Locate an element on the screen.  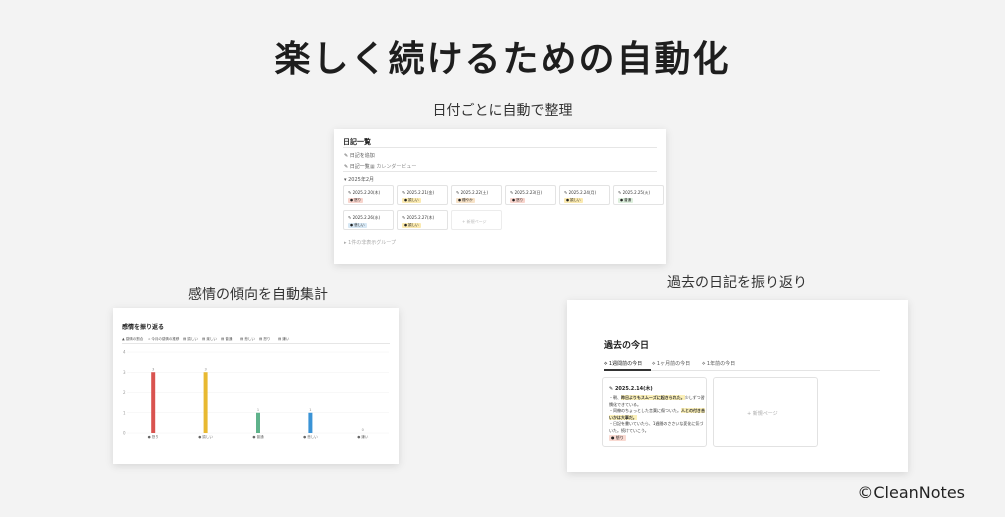
add-diary-label: 日記を追加 is located at coordinates (362, 156).